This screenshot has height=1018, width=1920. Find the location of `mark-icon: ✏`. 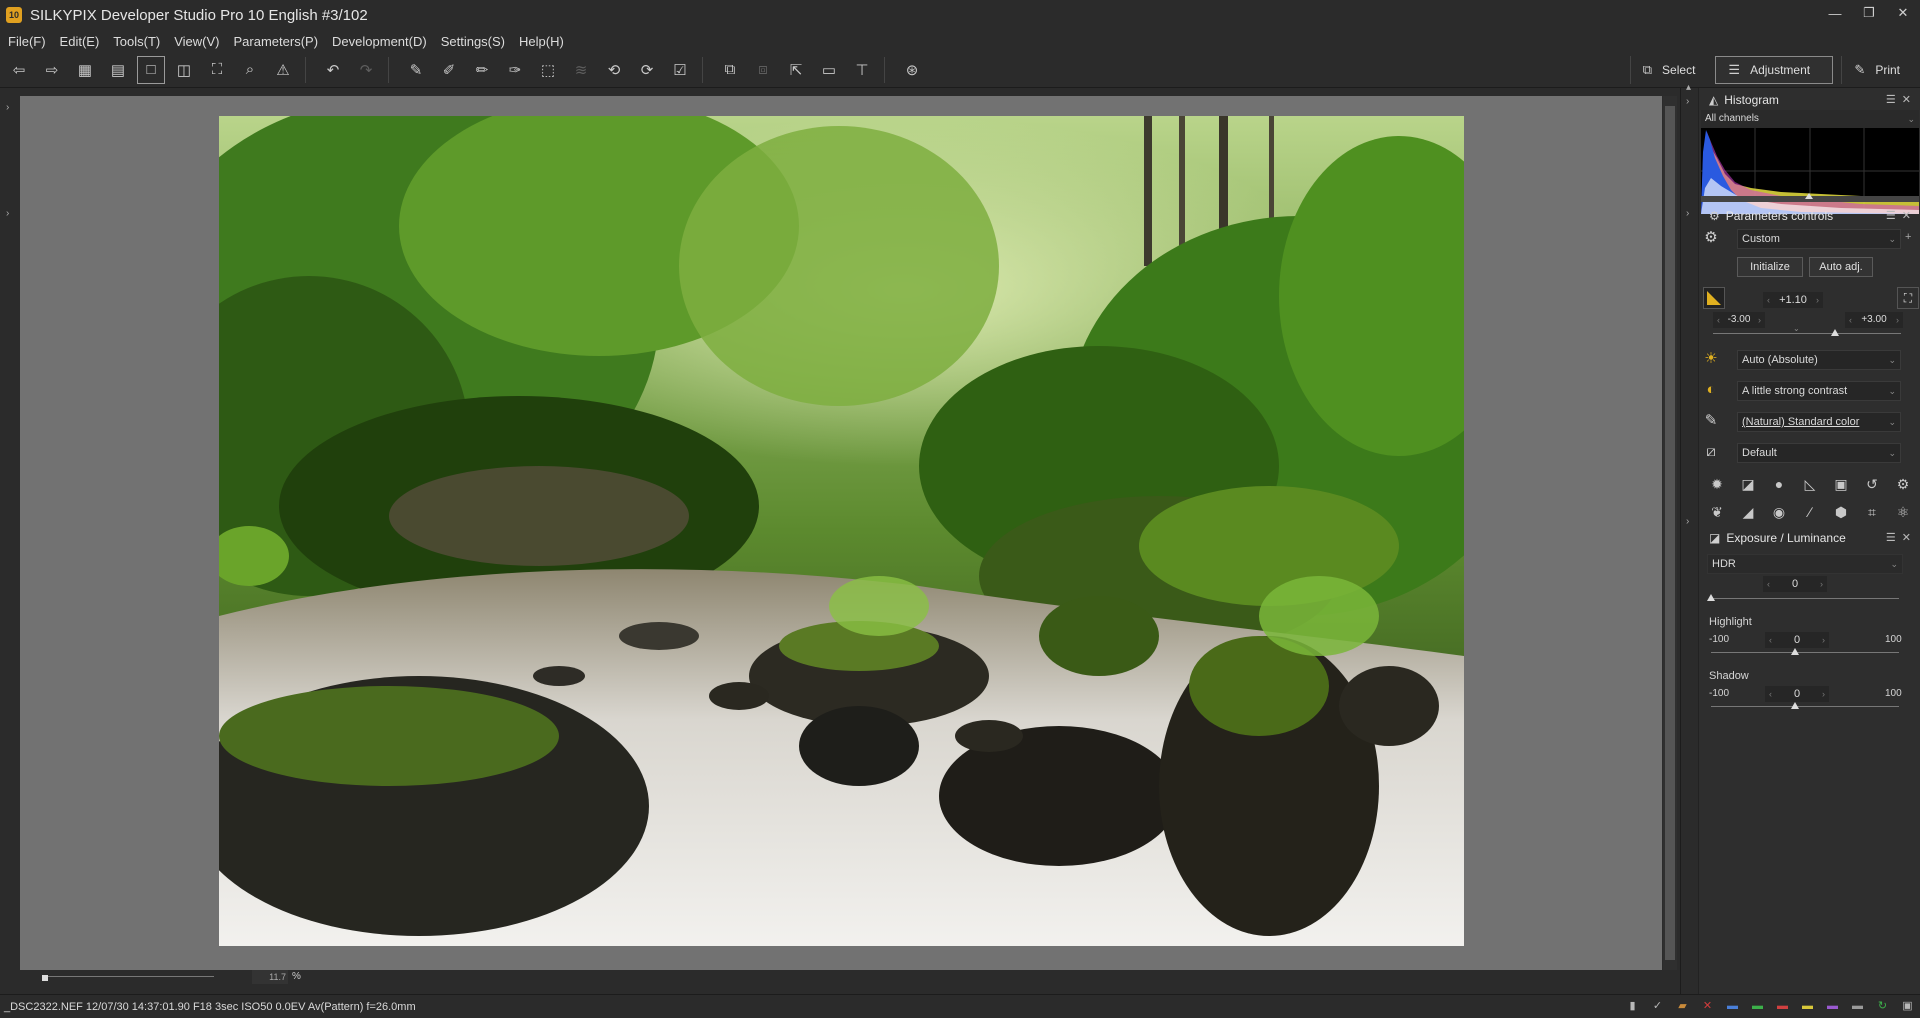

mark-icon: ✏ is located at coordinates (482, 70).